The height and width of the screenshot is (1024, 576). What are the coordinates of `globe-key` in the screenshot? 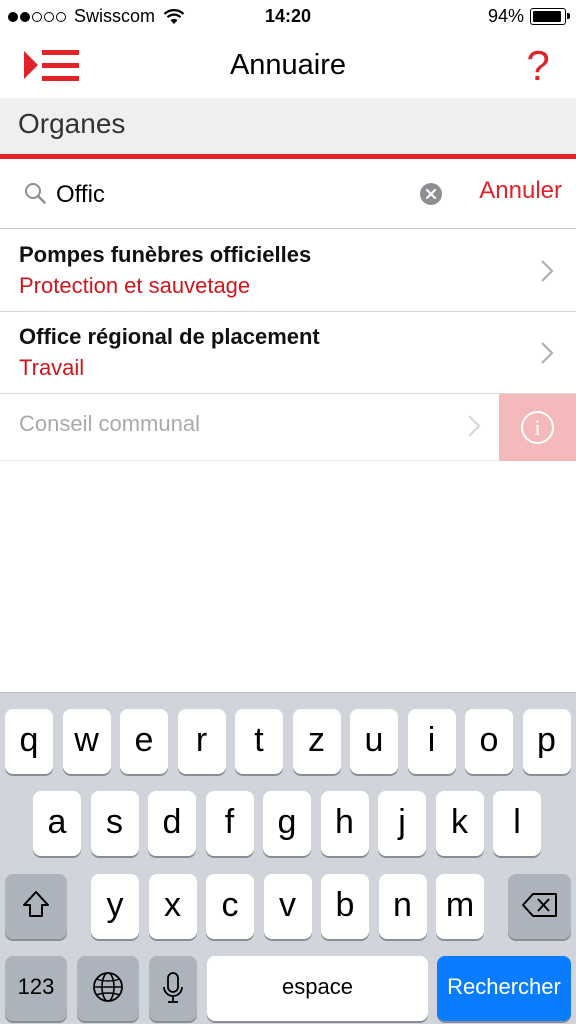 It's located at (108, 988).